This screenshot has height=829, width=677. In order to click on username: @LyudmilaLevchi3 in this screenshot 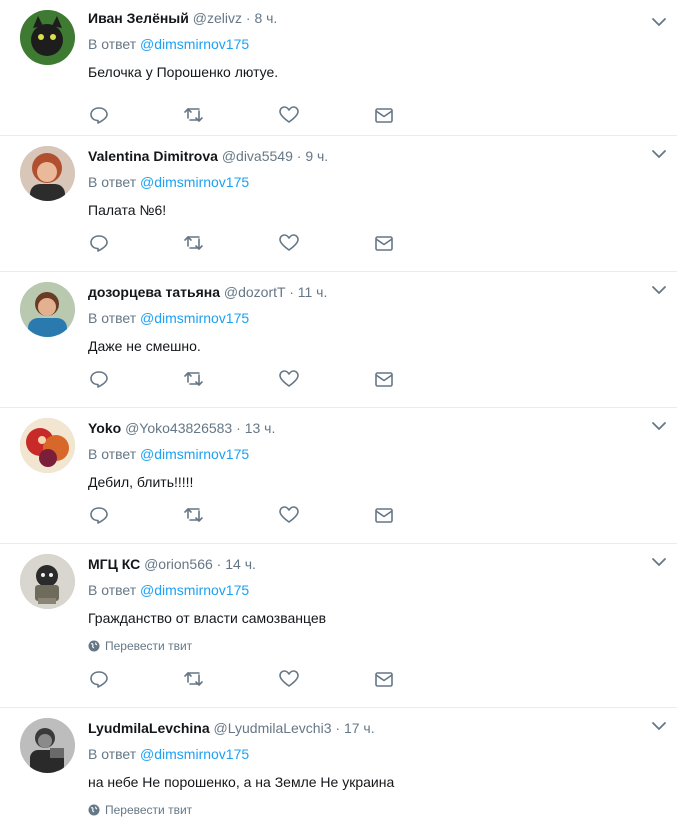, I will do `click(273, 728)`.